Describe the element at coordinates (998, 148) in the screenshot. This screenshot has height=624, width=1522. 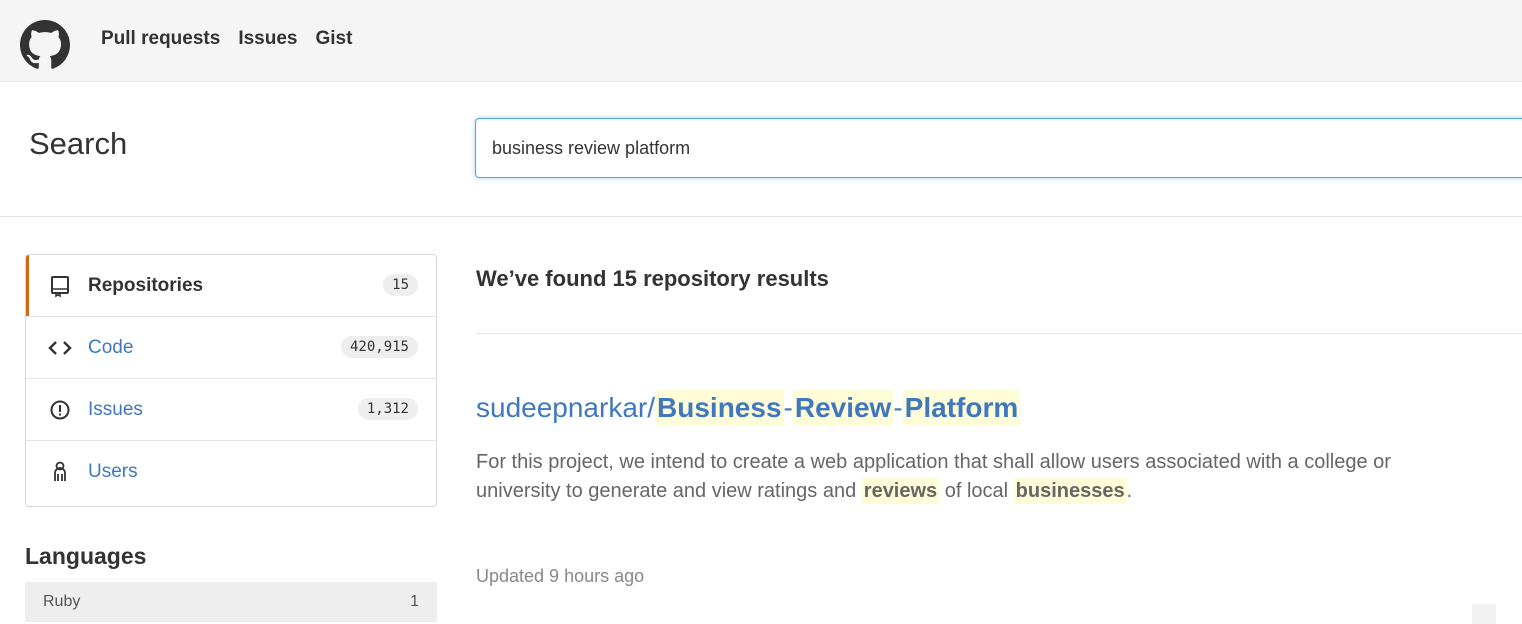
I see `search-input` at that location.